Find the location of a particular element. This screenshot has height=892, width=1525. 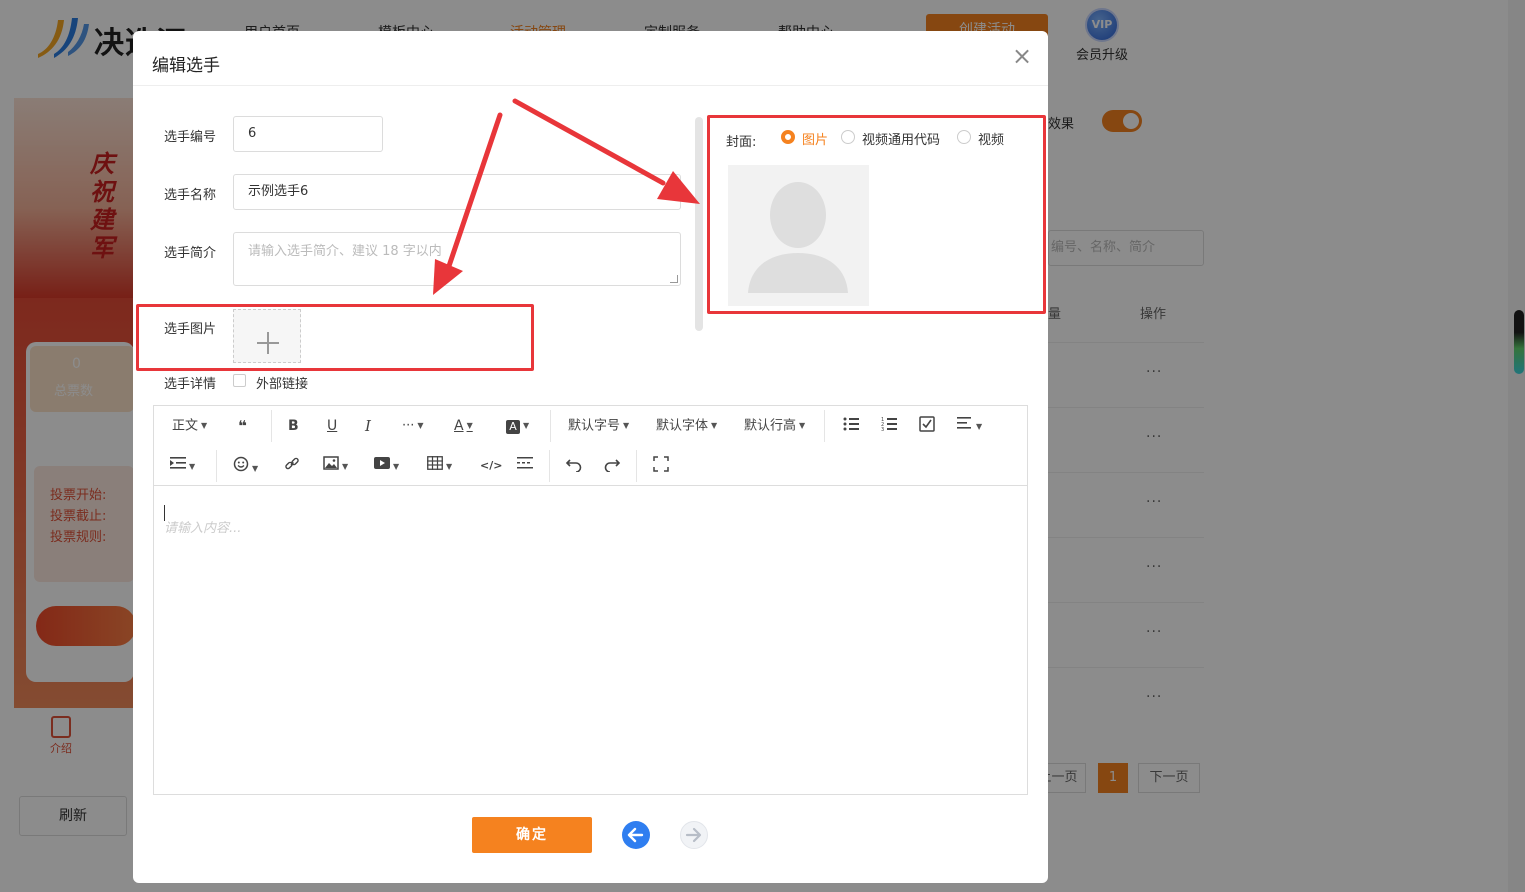

undo-icon is located at coordinates (574, 466).